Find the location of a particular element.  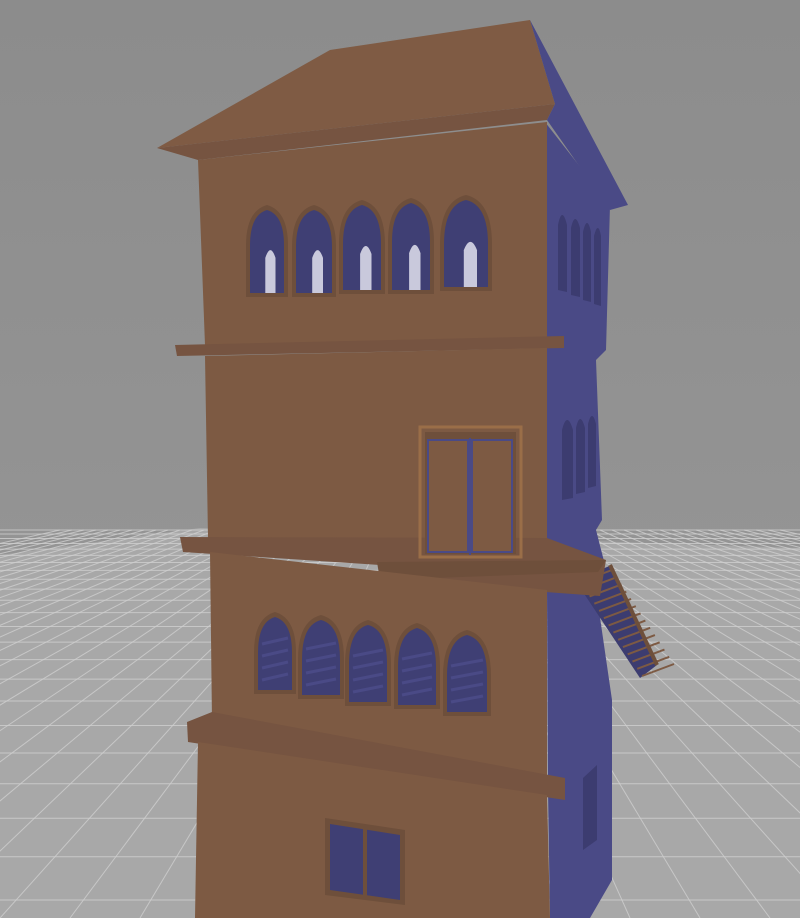

side-window-lower is located at coordinates (590, 807).